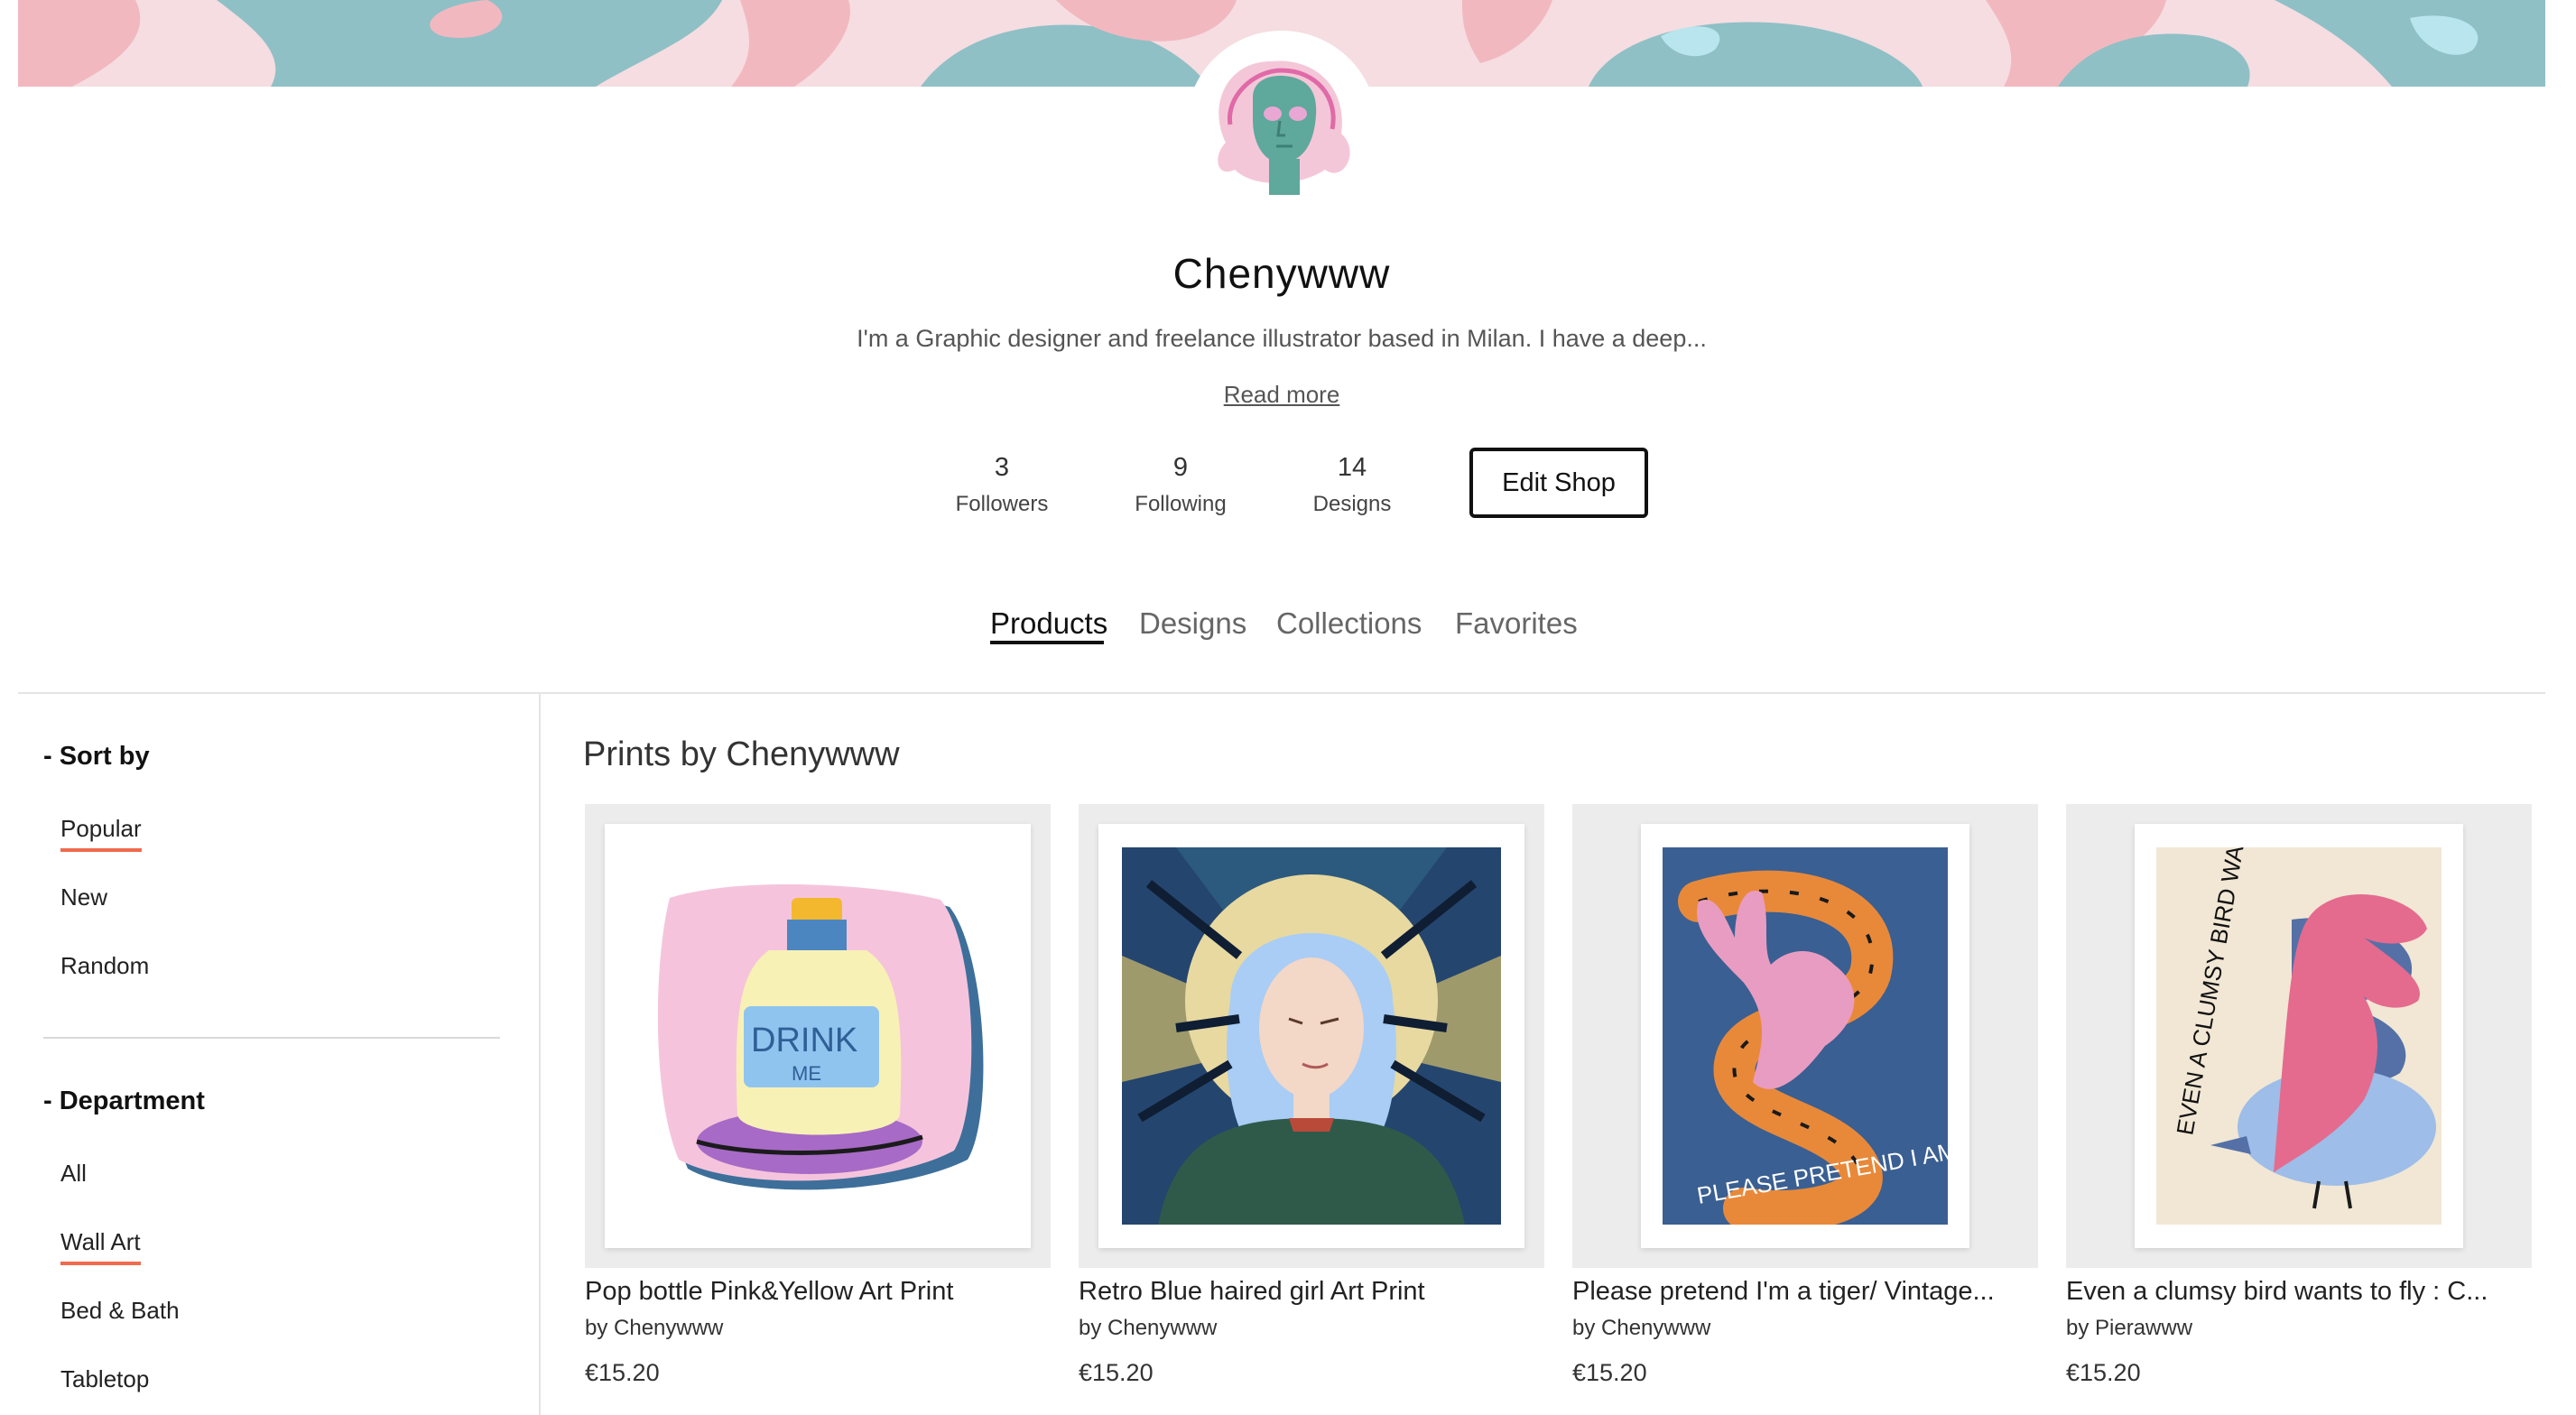  I want to click on drink-label: DRINK, so click(804, 1040).